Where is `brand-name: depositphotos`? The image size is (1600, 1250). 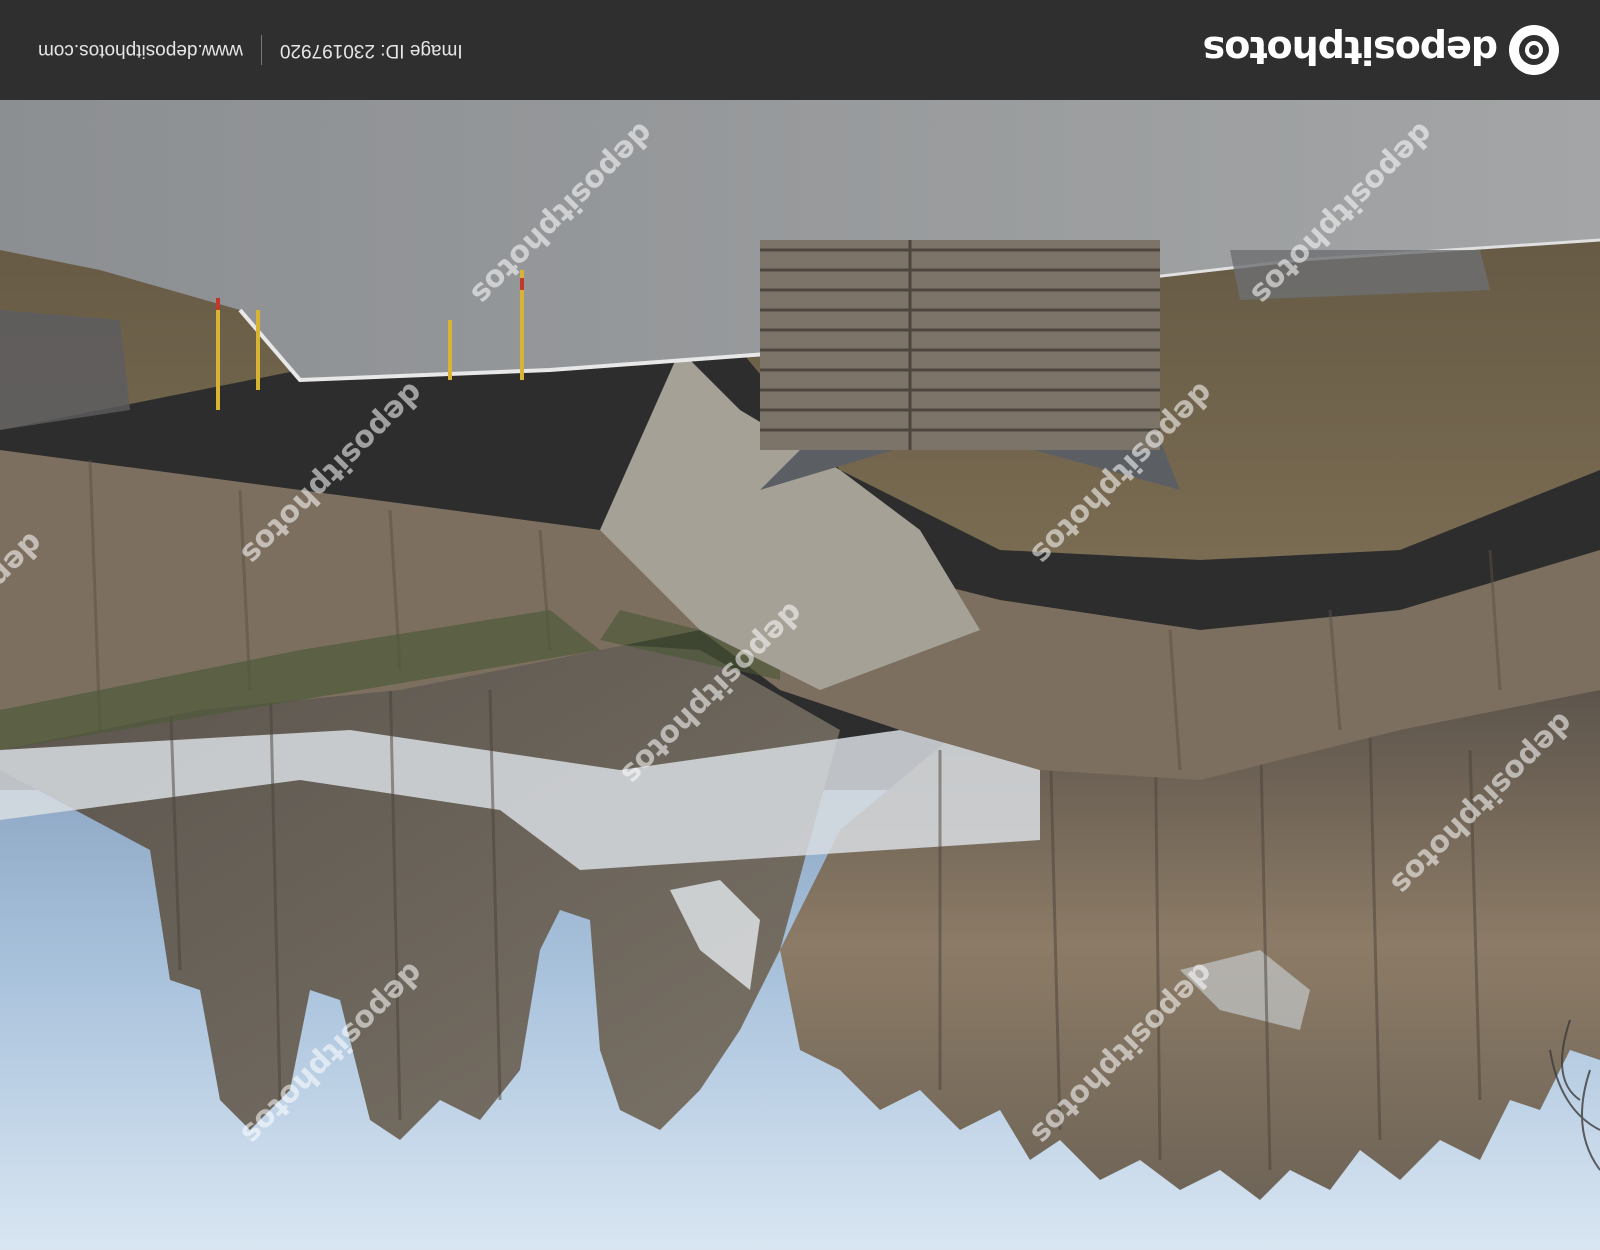 brand-name: depositphotos is located at coordinates (1350, 50).